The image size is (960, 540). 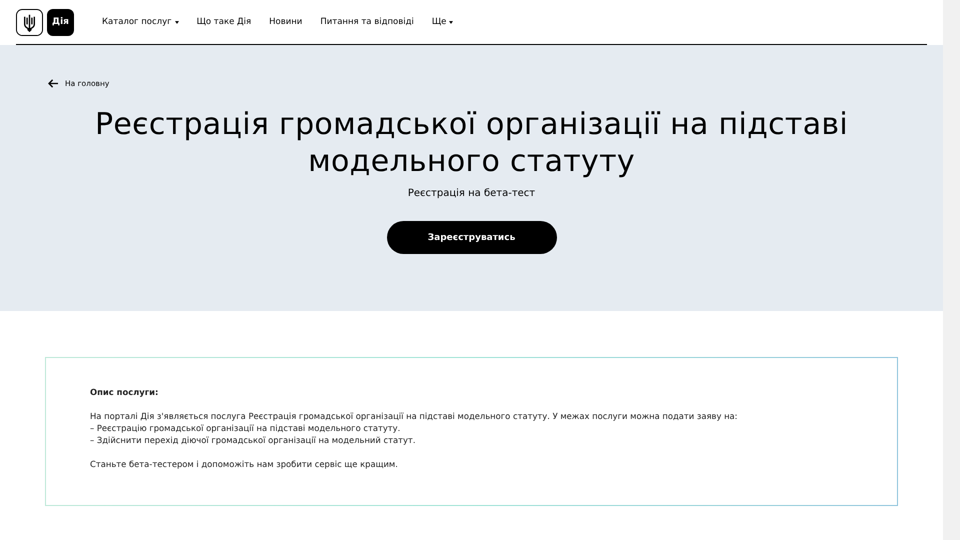 I want to click on page-title: Реєстрація громадської організації на підставі модельного статуту, so click(x=472, y=143).